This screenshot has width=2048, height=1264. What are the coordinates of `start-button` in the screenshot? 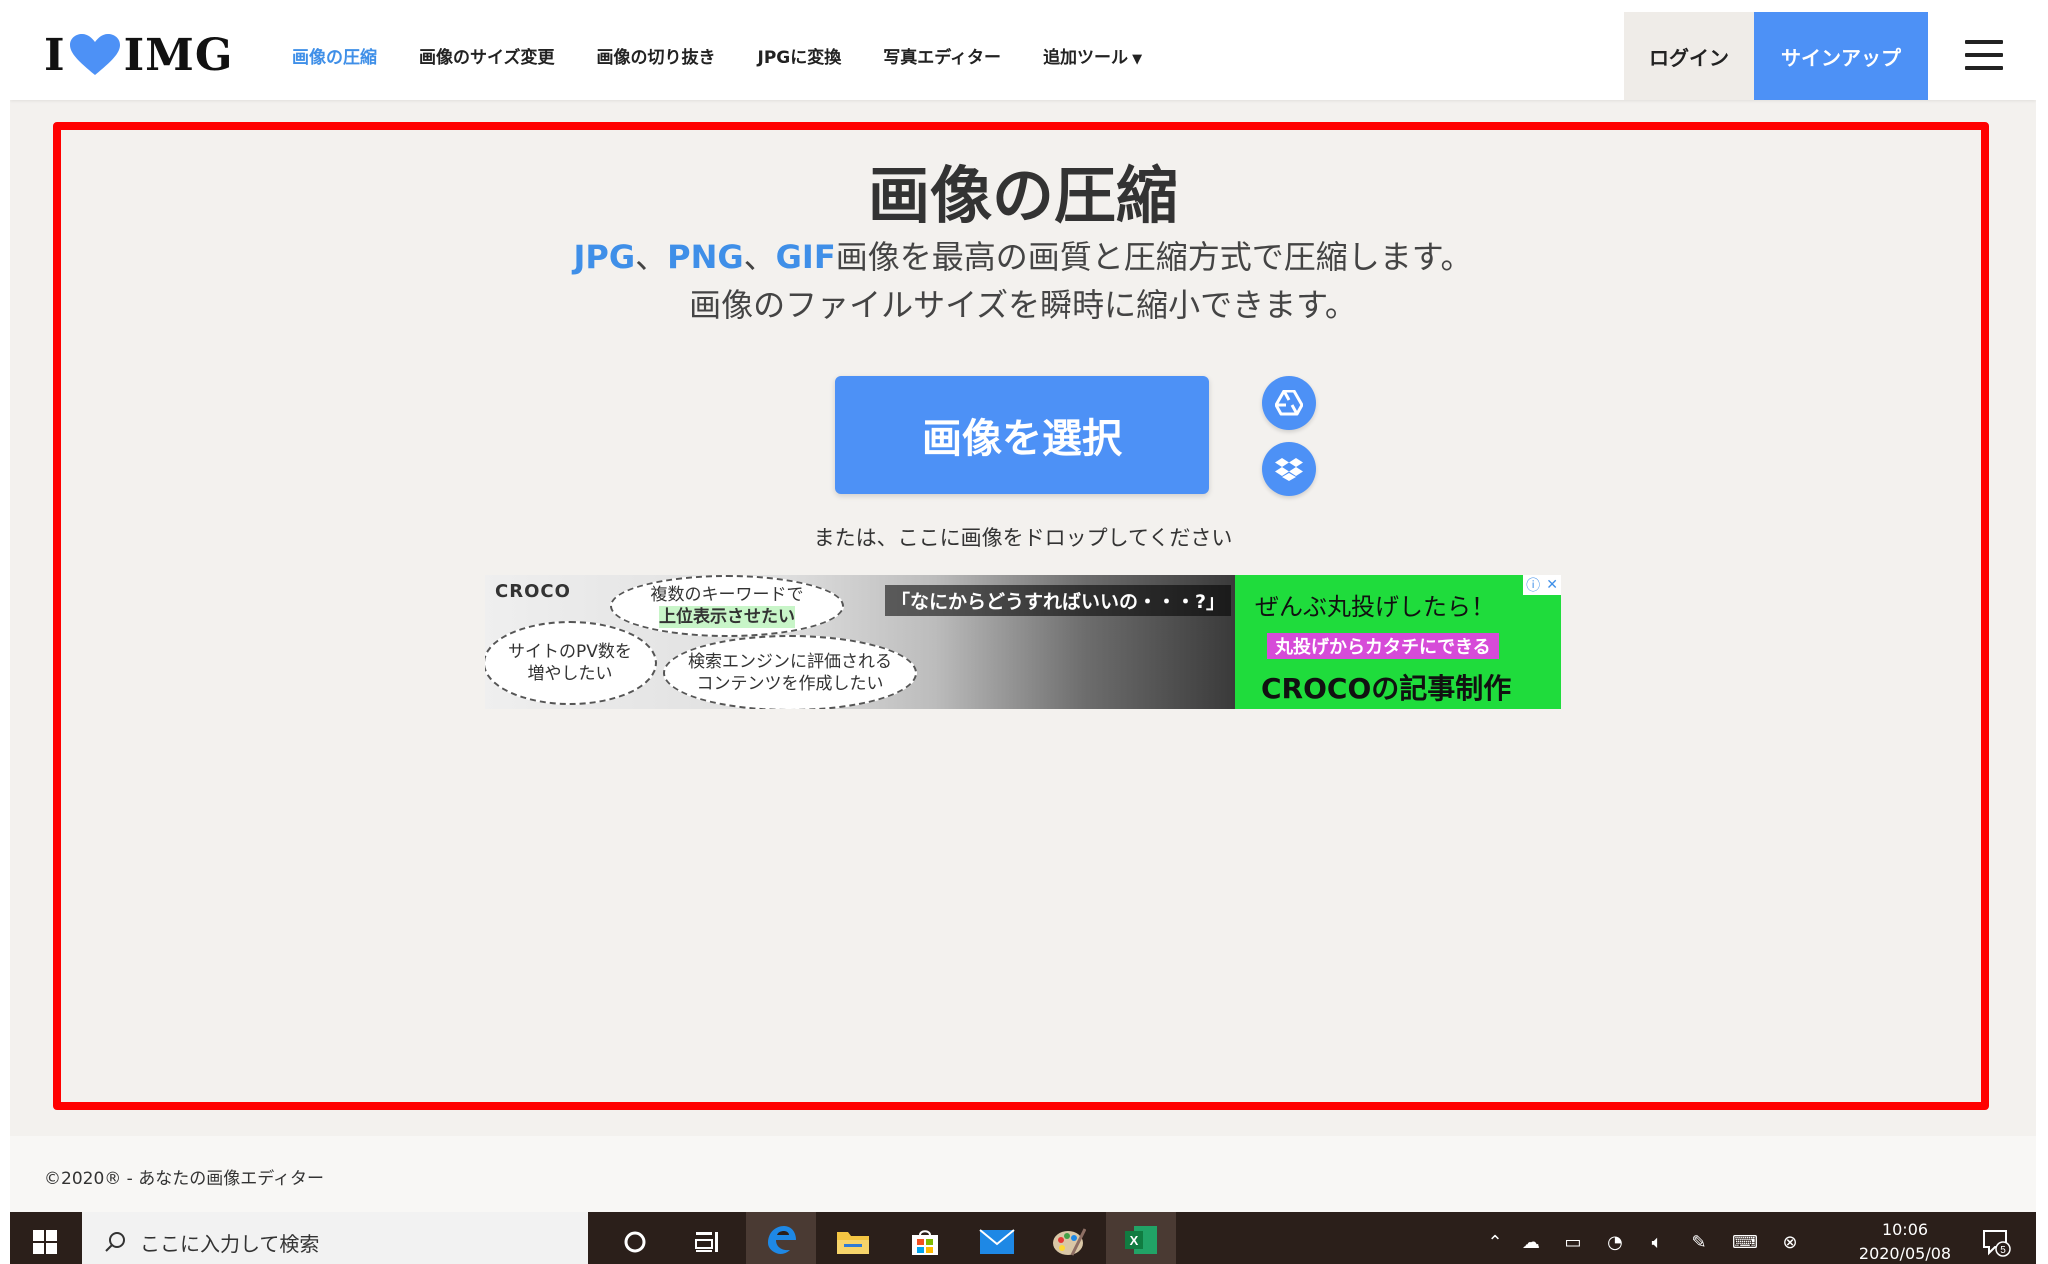 It's located at (45, 1238).